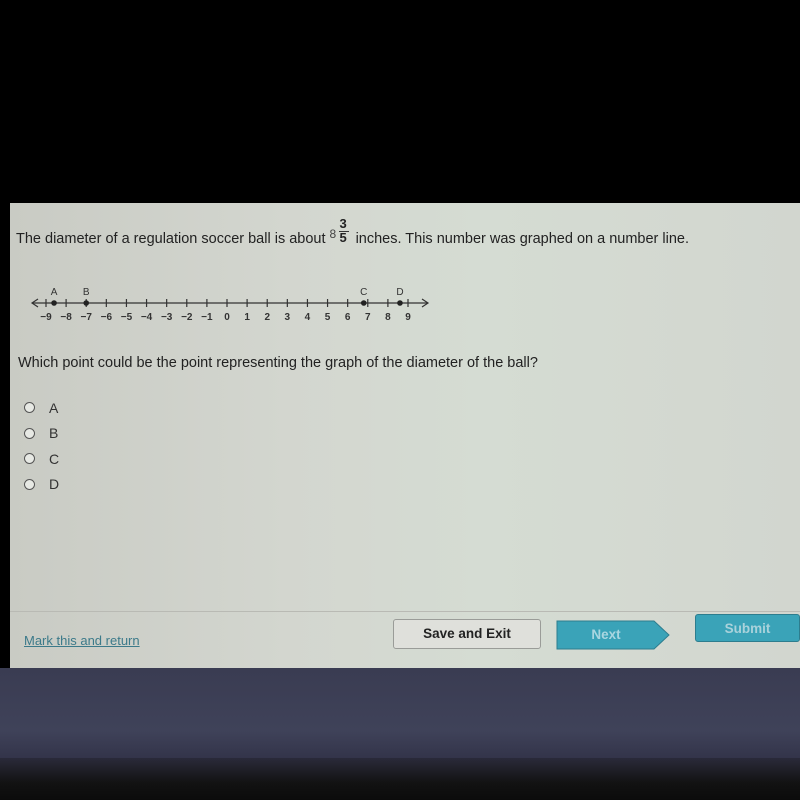 This screenshot has width=800, height=800. What do you see at coordinates (187, 317) in the screenshot?
I see `tick-label: −2` at bounding box center [187, 317].